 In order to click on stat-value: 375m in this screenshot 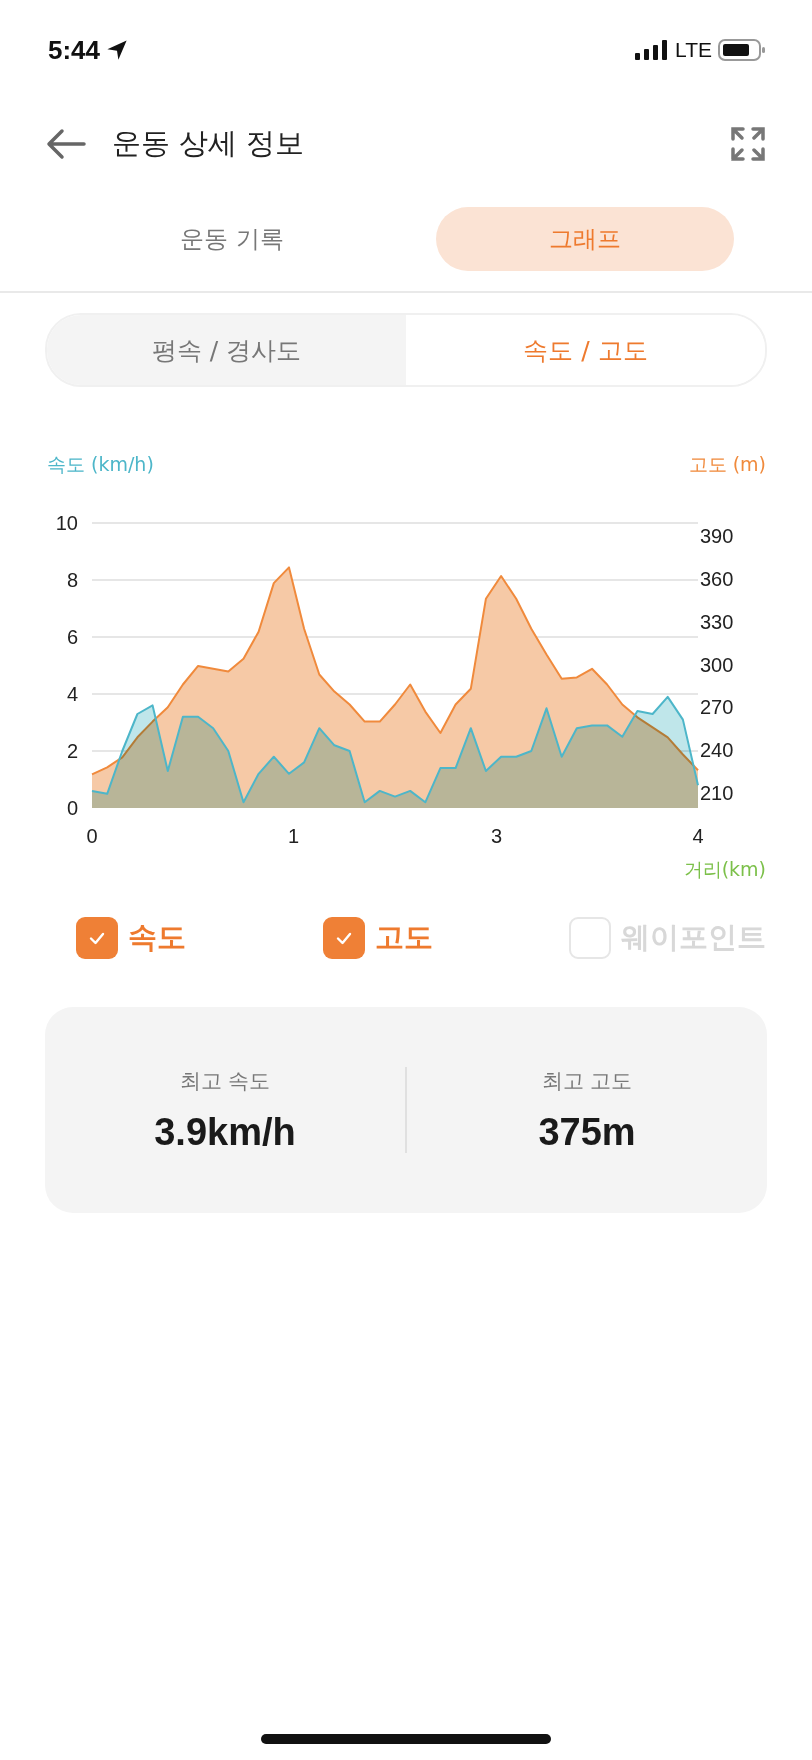, I will do `click(587, 1132)`.